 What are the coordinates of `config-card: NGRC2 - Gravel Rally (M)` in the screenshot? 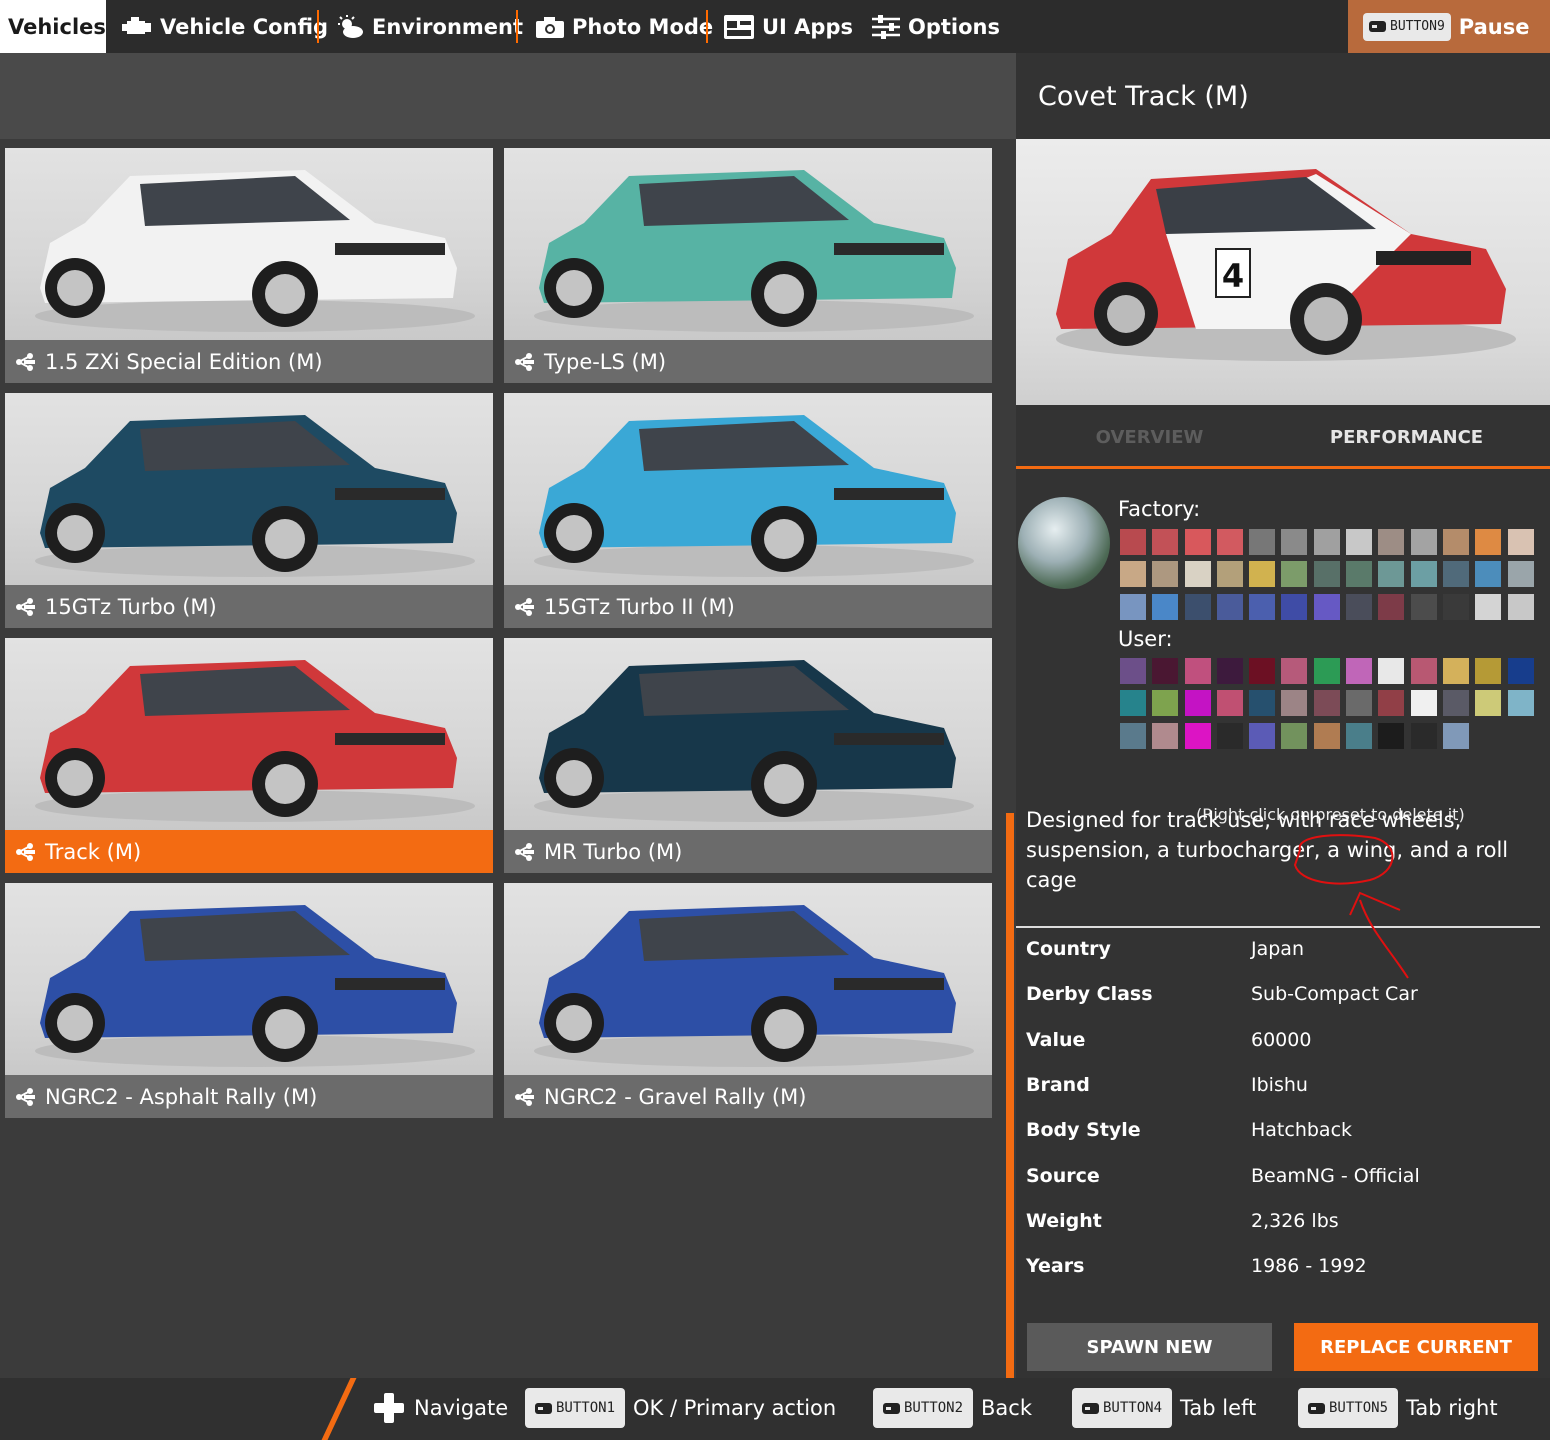 It's located at (748, 1000).